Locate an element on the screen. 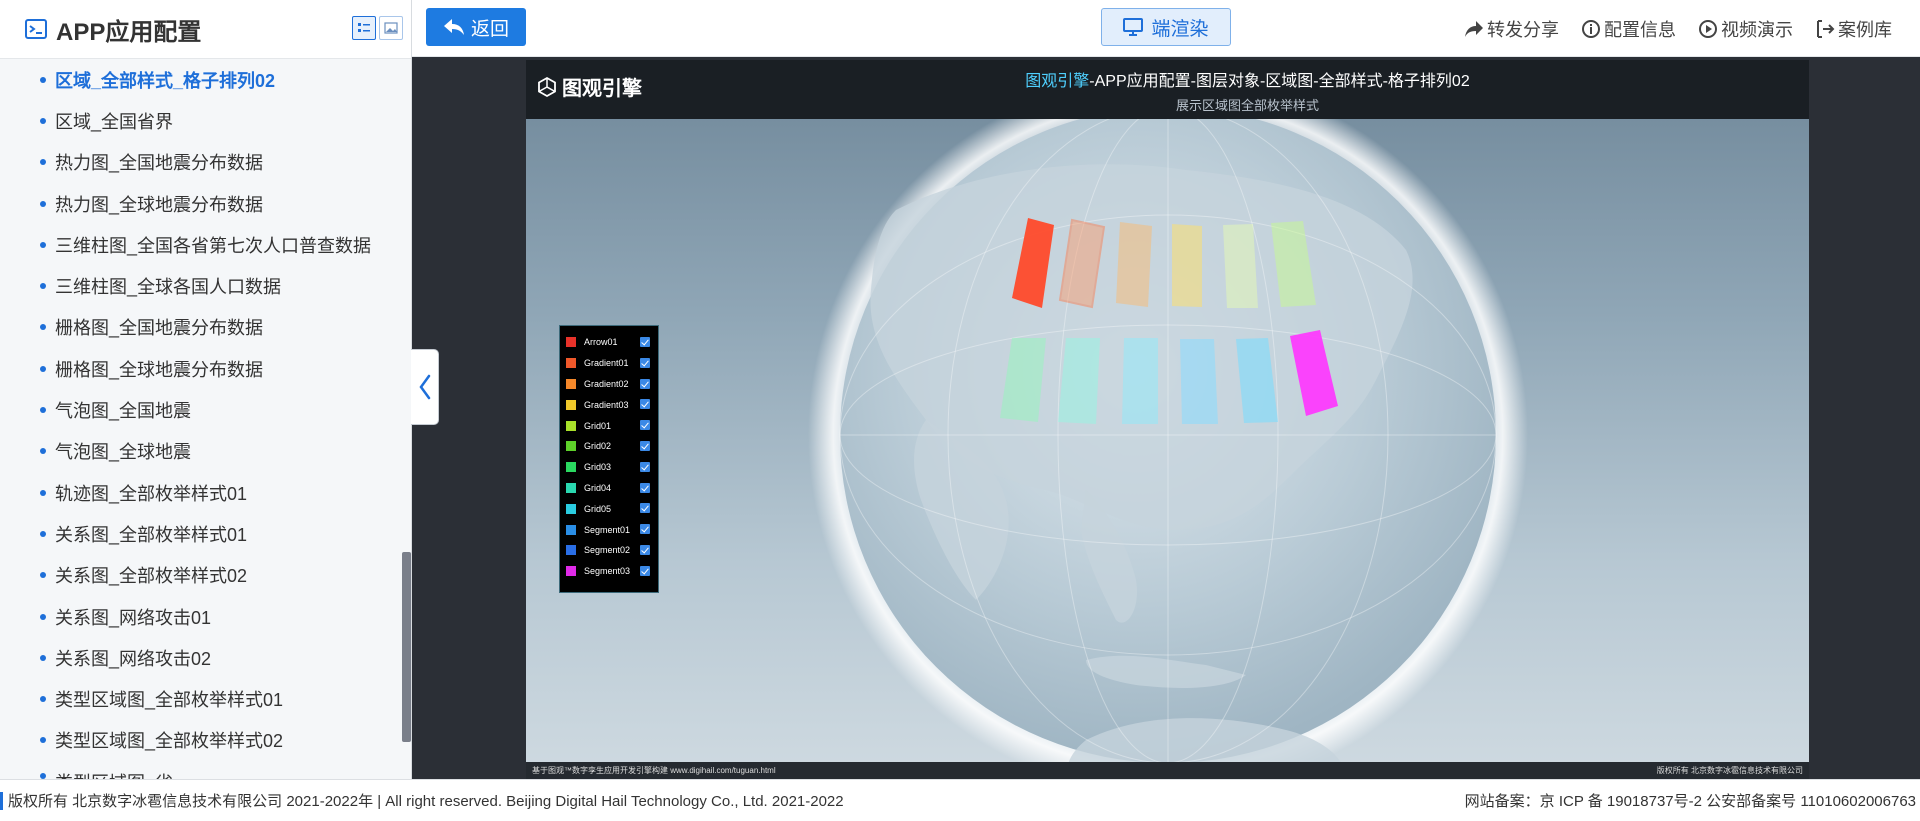 This screenshot has width=1920, height=821. menu-item: 关系图_全部枚举样式02 is located at coordinates (200, 575).